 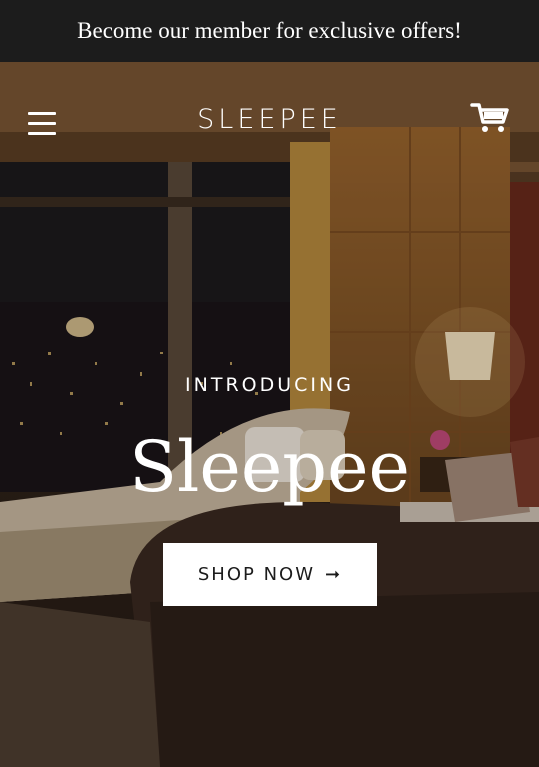 I want to click on hero-headline: Sleepee, so click(x=269, y=467).